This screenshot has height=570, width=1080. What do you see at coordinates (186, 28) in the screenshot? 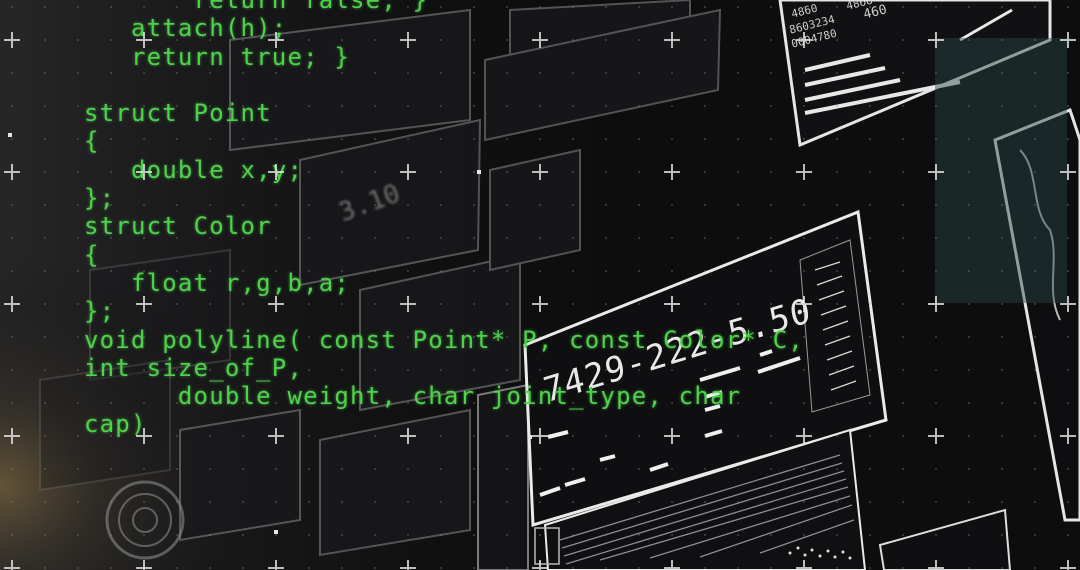
I see `code-line: attach(h);` at bounding box center [186, 28].